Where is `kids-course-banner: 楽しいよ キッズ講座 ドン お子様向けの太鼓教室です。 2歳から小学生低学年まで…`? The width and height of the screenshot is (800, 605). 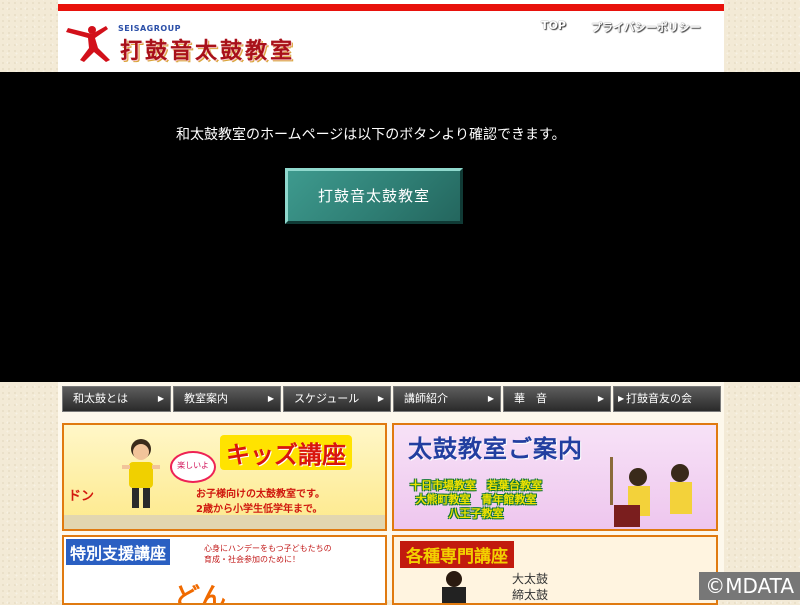
kids-course-banner: 楽しいよ キッズ講座 ドン お子様向けの太鼓教室です。 2歳から小学生低学年まで… is located at coordinates (224, 477).